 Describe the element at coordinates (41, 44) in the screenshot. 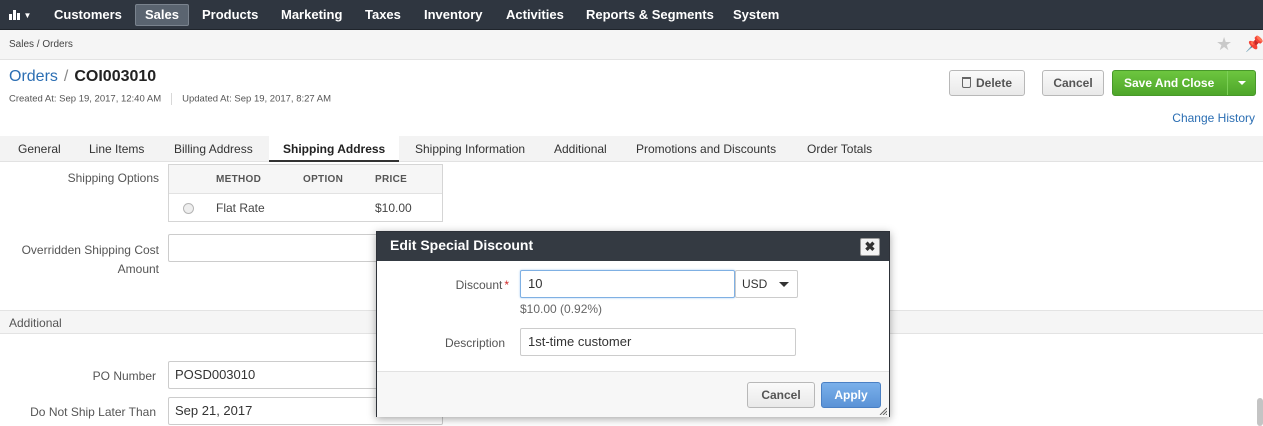

I see `breadcrumb: Sales / Orders` at that location.